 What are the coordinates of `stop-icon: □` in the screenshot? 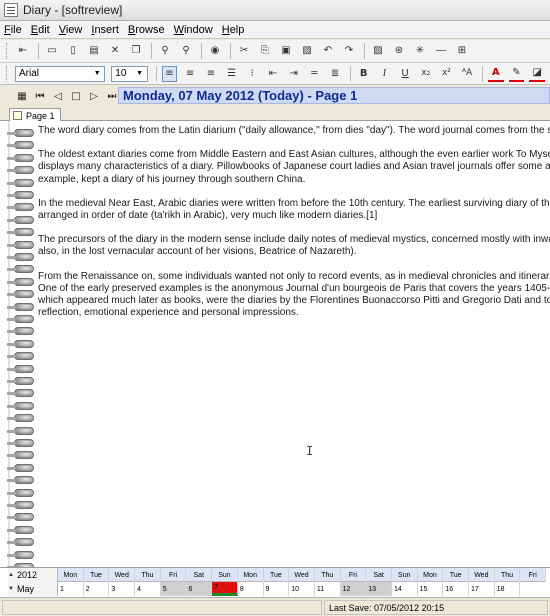 It's located at (76, 96).